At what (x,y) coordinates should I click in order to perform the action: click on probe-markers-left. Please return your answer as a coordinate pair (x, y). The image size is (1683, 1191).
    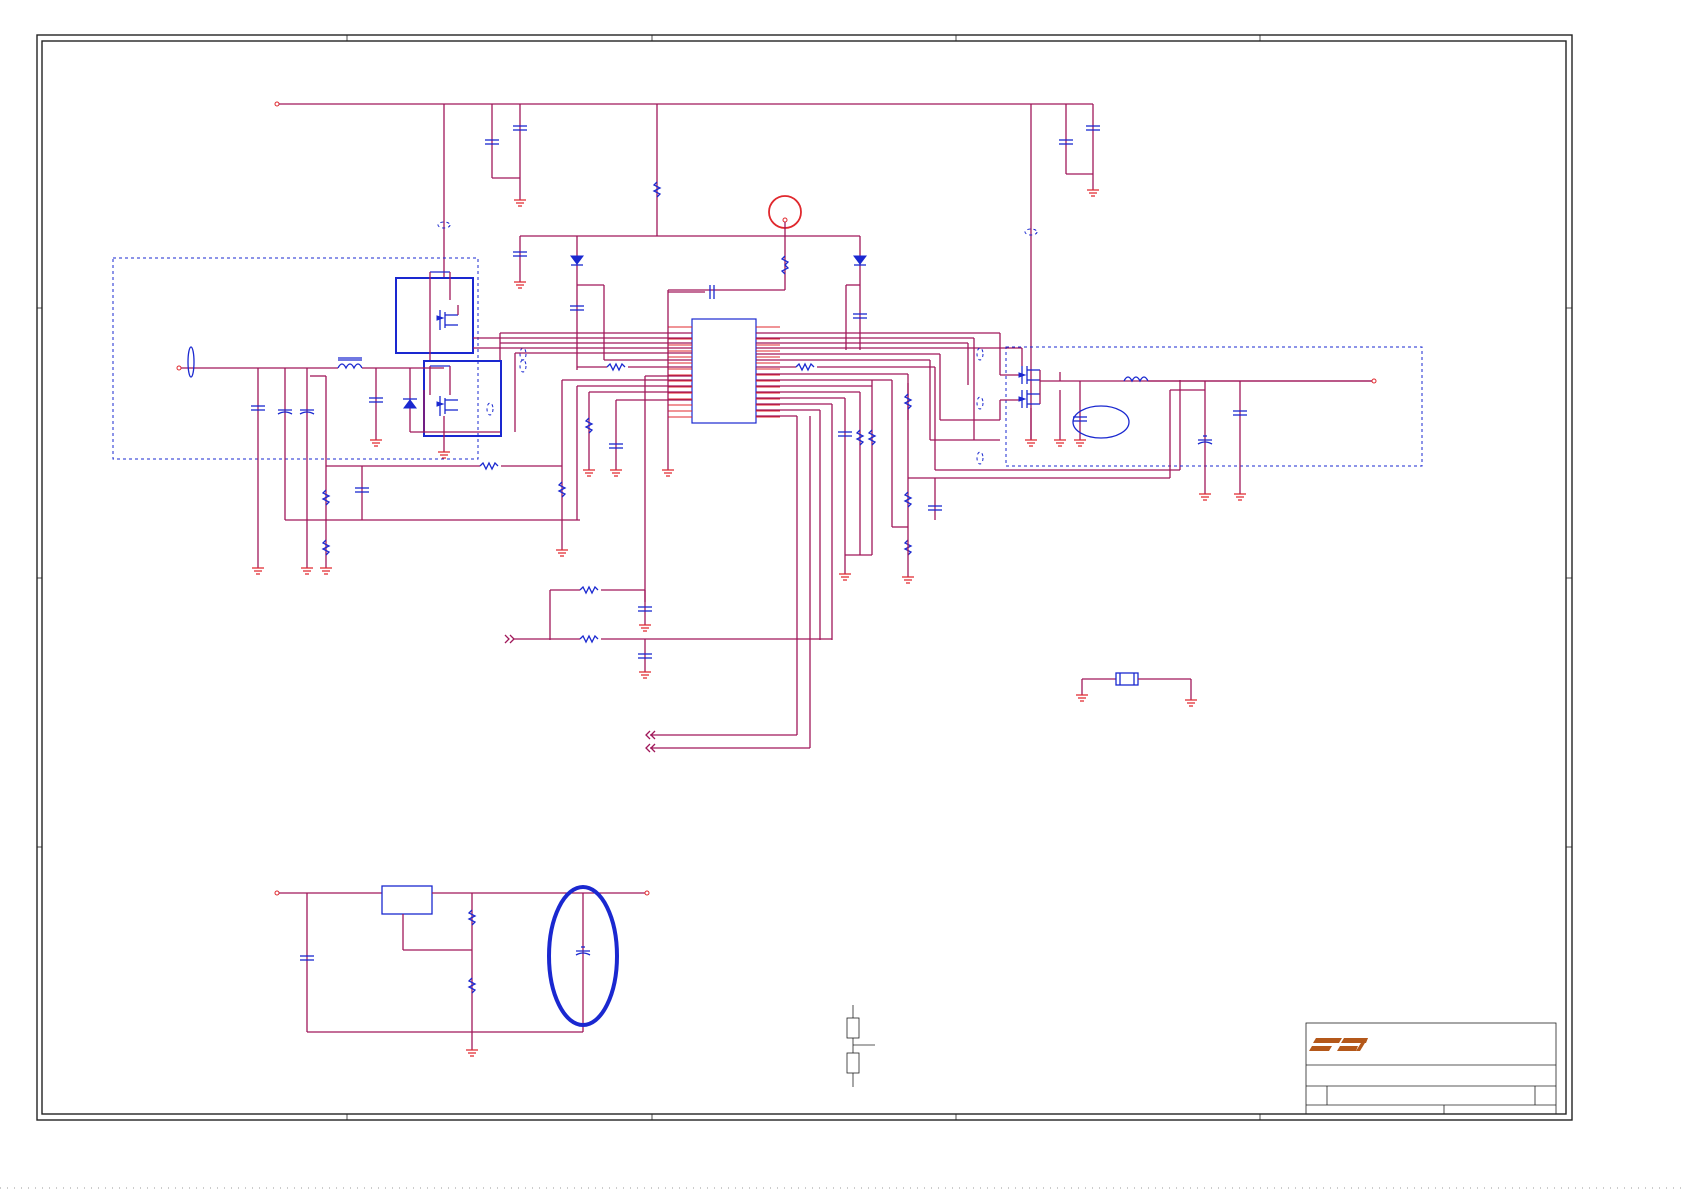
    Looking at the image, I should click on (482, 297).